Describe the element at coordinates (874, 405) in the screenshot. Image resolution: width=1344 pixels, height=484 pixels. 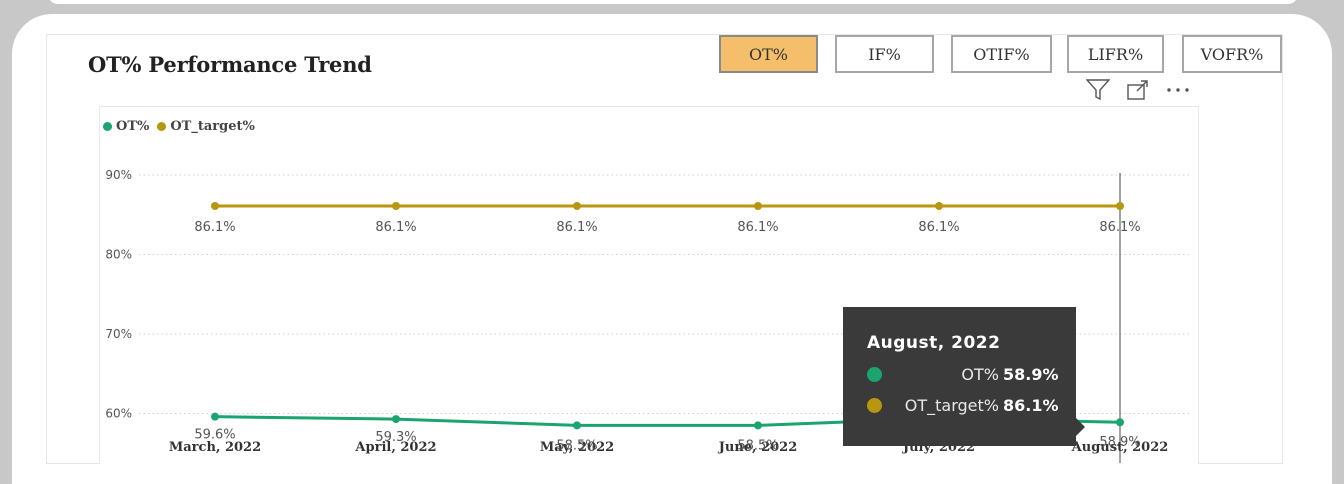
I see `tooltip-swatch-target` at that location.